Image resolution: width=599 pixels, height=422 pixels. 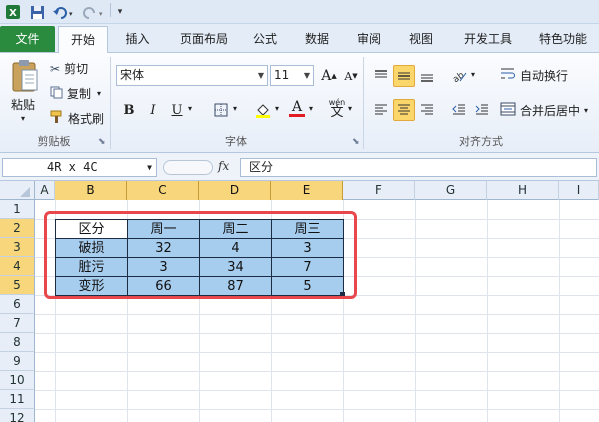 I want to click on grow-font-icon: A ▲, so click(x=329, y=76).